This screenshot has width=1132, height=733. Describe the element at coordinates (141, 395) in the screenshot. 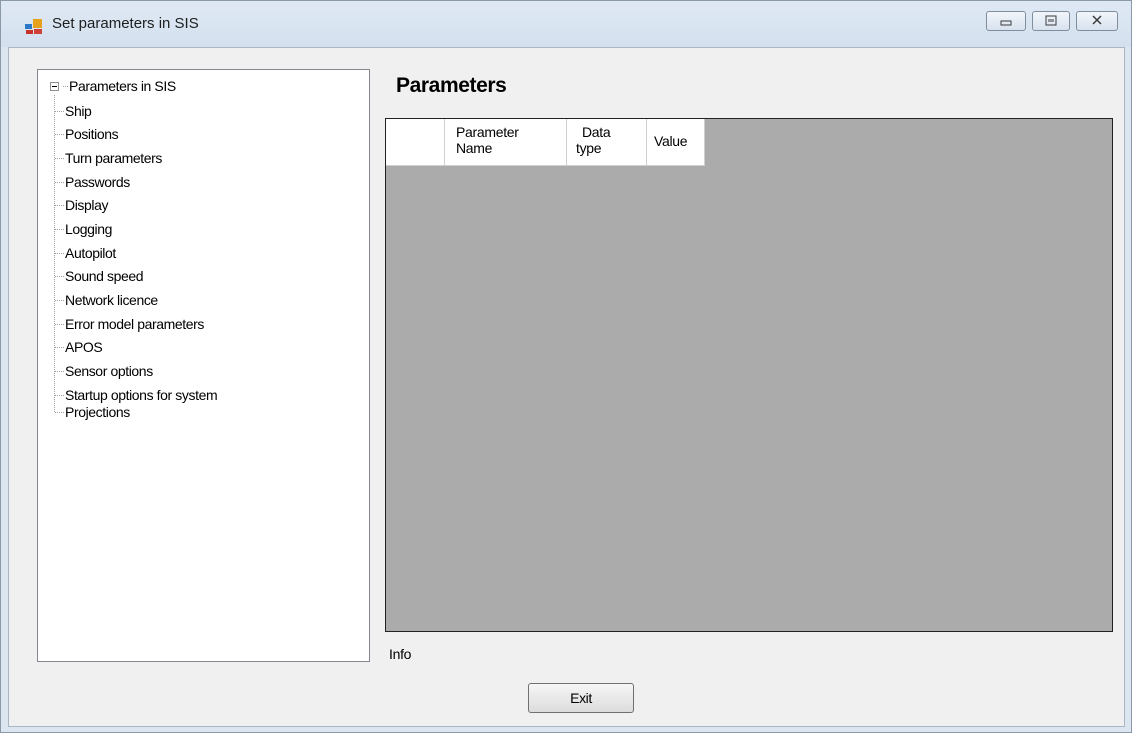

I see `tree-item-startup-options: Startup options for system` at that location.